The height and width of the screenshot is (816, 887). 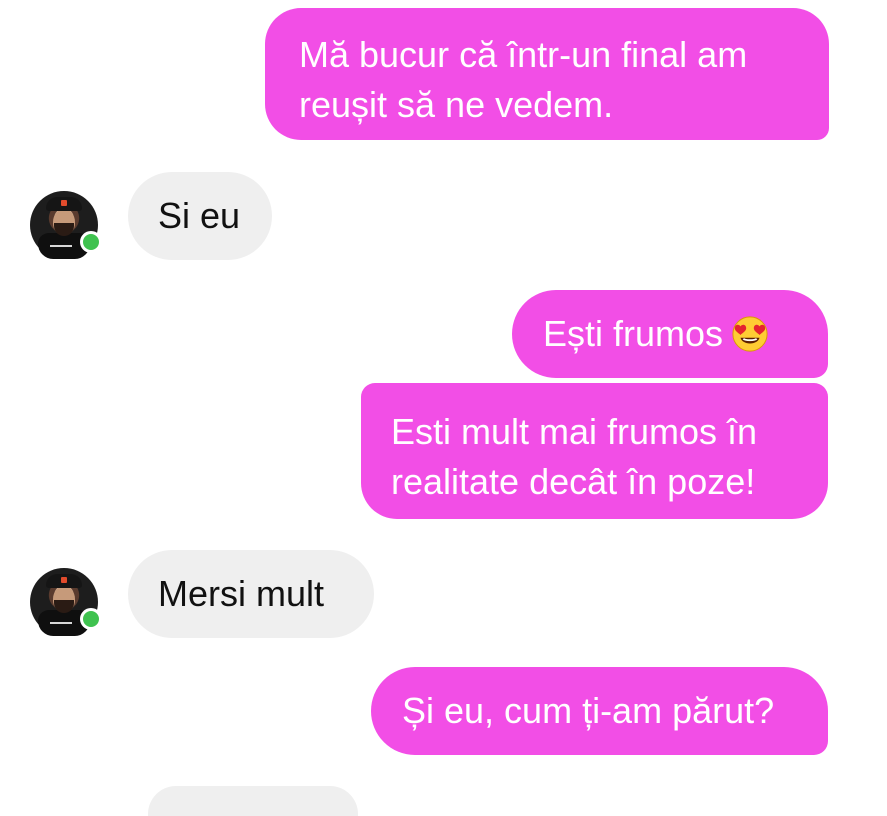 I want to click on received-message-partial, so click(x=253, y=801).